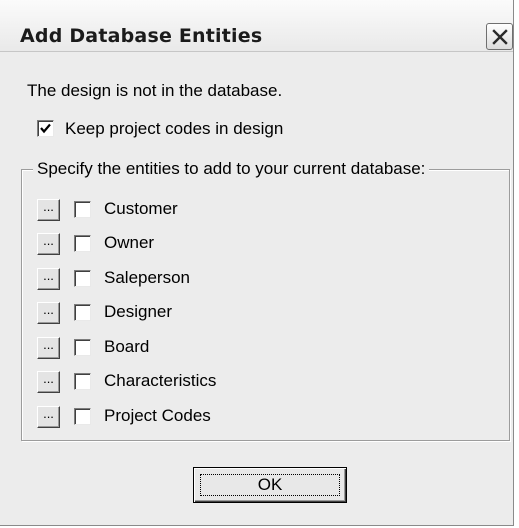 This screenshot has width=519, height=528. What do you see at coordinates (160, 380) in the screenshot?
I see `characteristics-label: Characteristics` at bounding box center [160, 380].